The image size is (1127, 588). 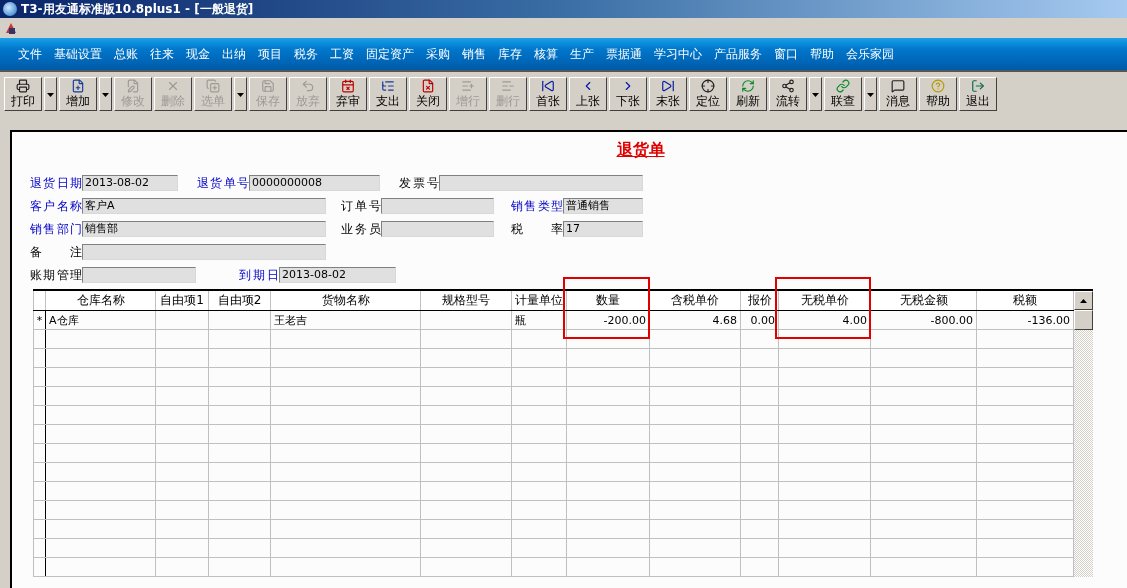 I want to click on document-copy-icon, so click(x=213, y=86).